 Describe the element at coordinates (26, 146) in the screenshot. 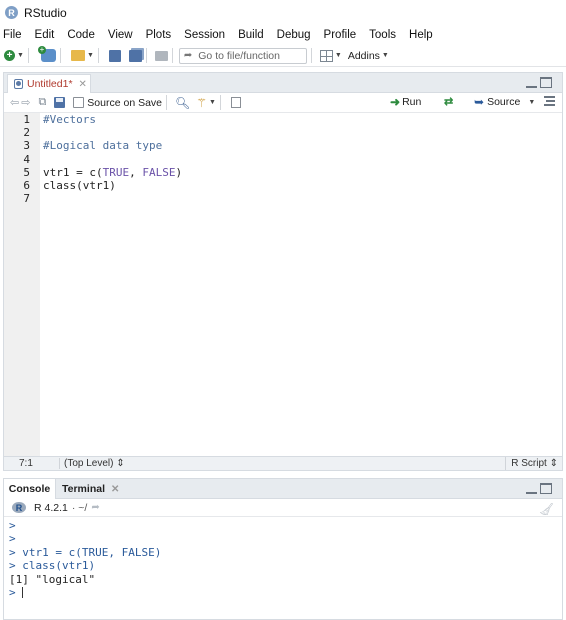

I see `line-number: 3` at that location.